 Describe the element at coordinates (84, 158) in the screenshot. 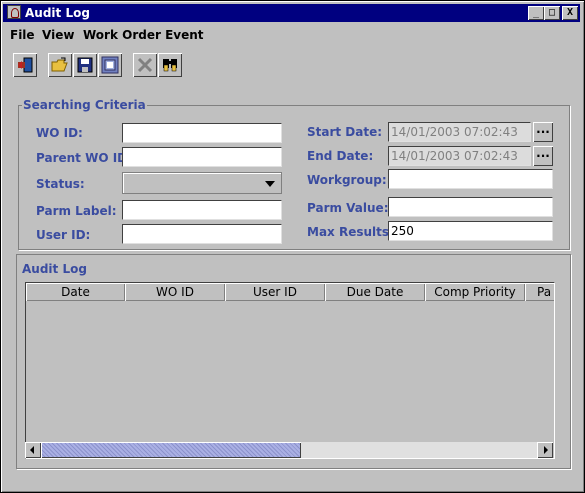

I see `parent-wo-id-label: Parent WO ID:` at that location.